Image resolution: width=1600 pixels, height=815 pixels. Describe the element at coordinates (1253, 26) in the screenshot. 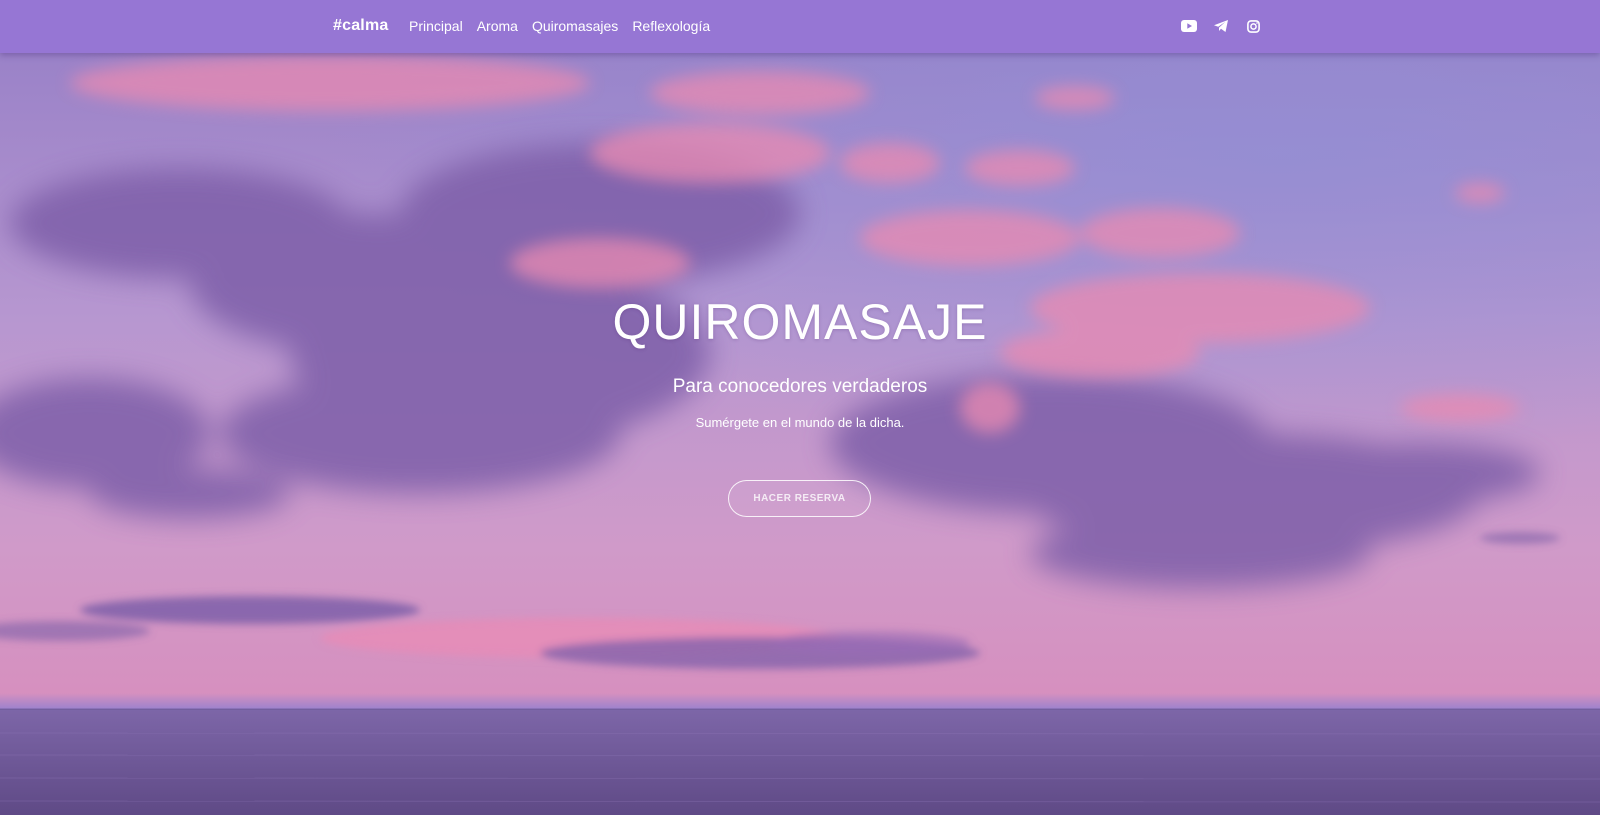

I see `instagram-icon` at that location.